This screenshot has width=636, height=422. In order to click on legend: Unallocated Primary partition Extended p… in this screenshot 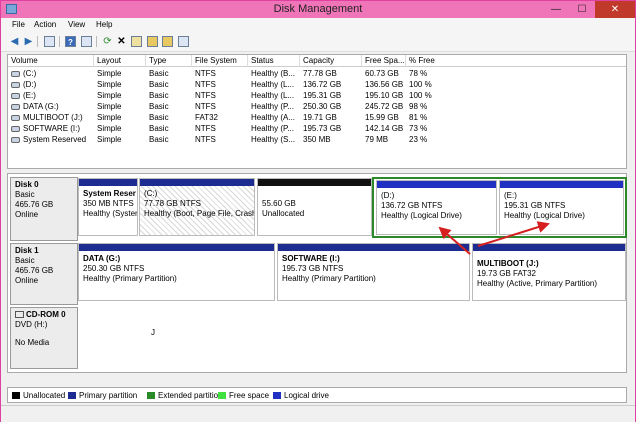, I will do `click(317, 395)`.